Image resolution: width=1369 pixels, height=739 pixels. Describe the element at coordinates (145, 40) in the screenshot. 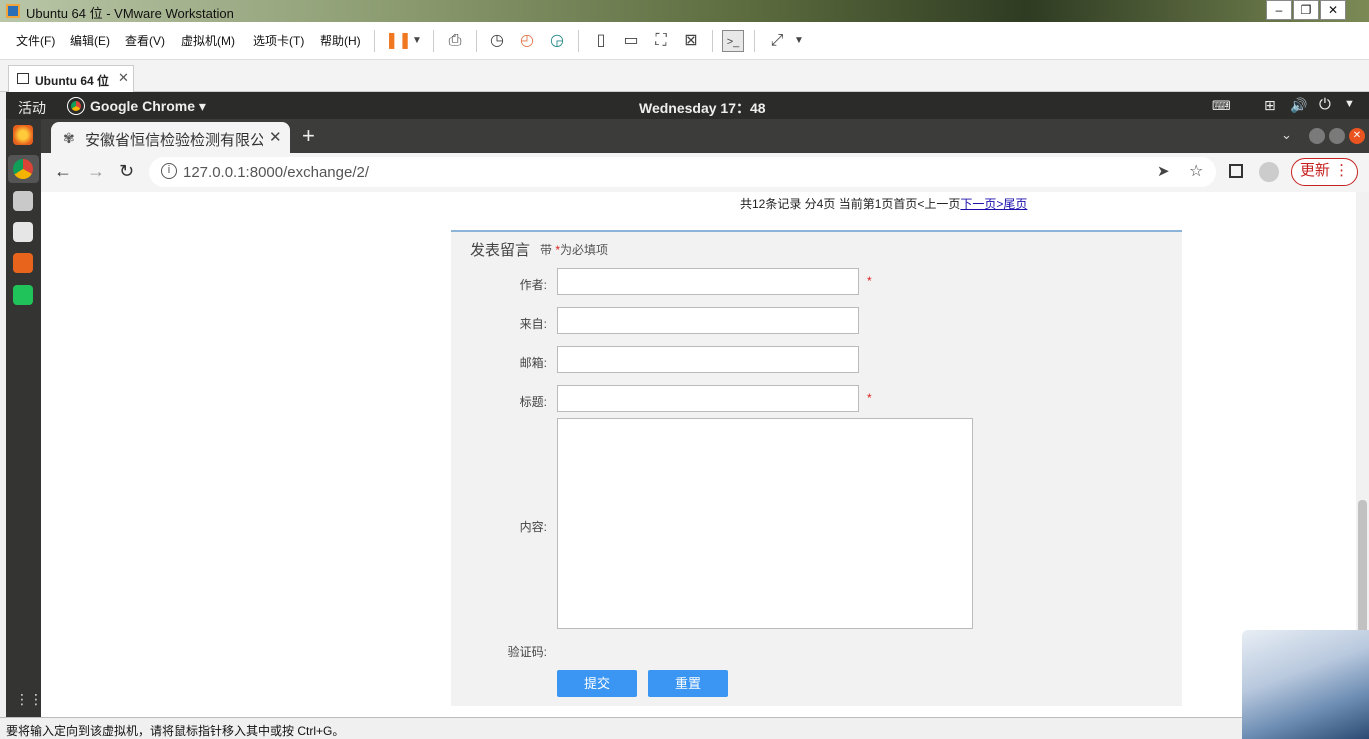

I see `menu-view: 查看(V)` at that location.